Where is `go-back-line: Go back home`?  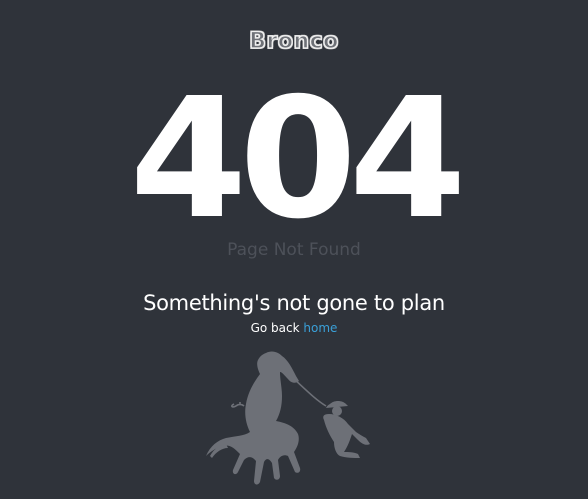
go-back-line: Go back home is located at coordinates (294, 328).